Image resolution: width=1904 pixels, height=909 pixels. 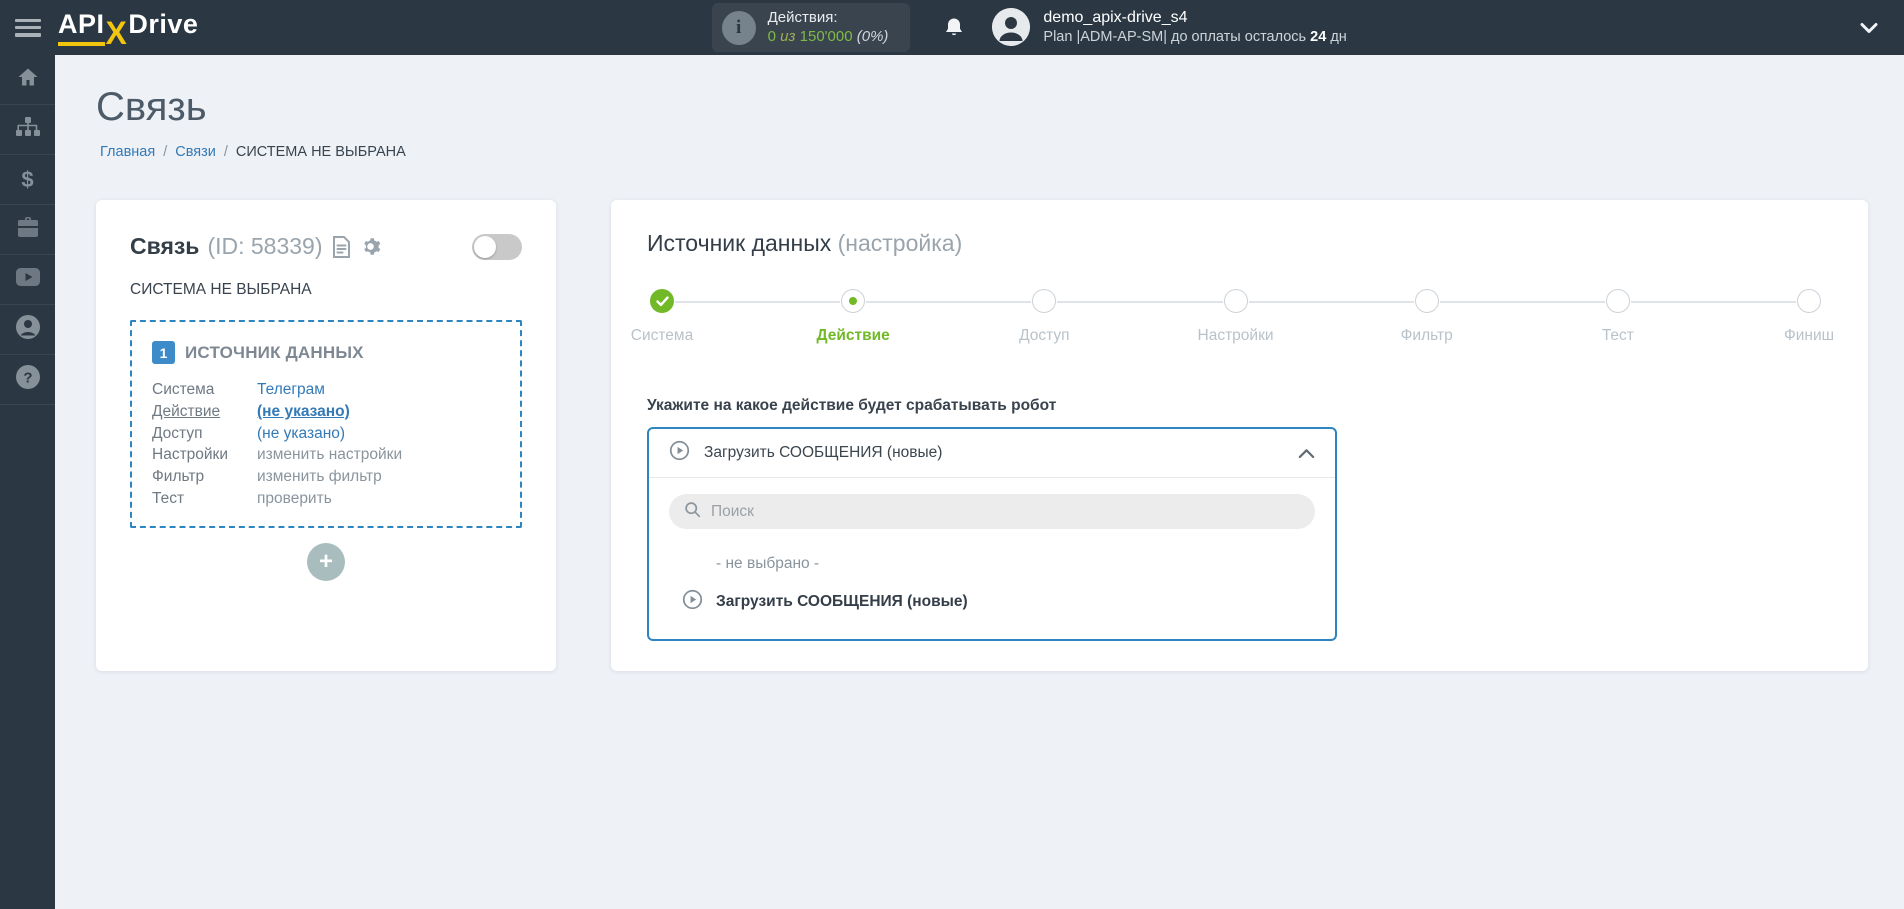 What do you see at coordinates (151, 107) in the screenshot?
I see `page-title: Связь` at bounding box center [151, 107].